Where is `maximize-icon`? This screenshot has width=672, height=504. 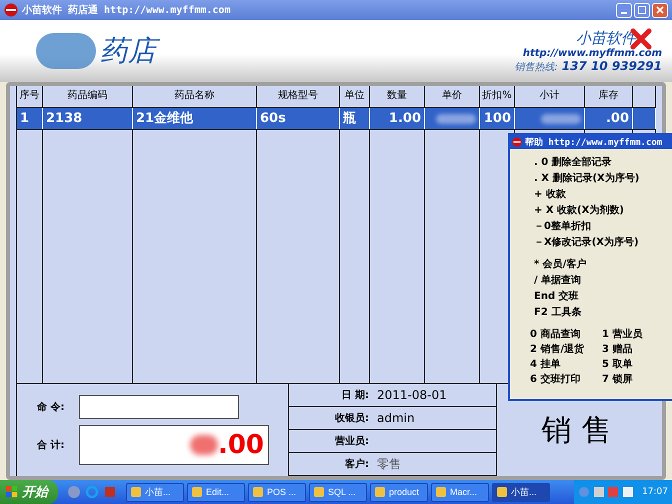 maximize-icon is located at coordinates (642, 10).